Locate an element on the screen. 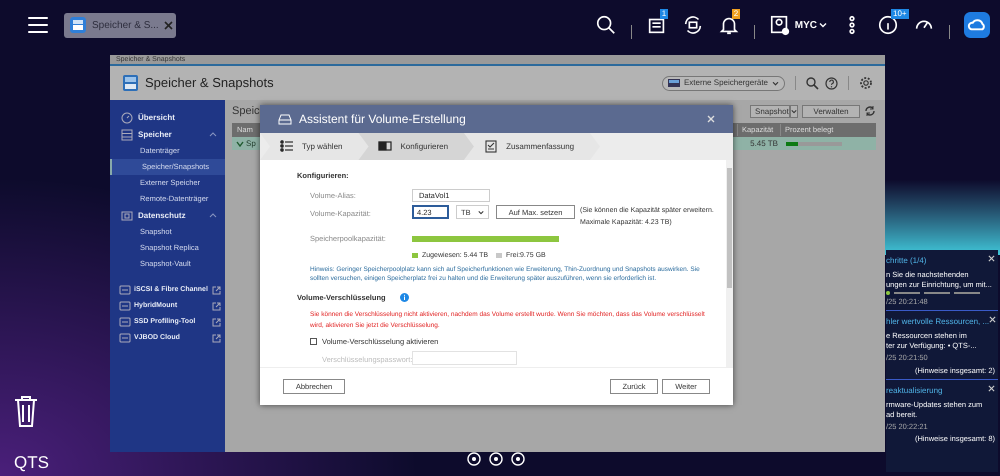  sidebar-item: Übersicht is located at coordinates (167, 117).